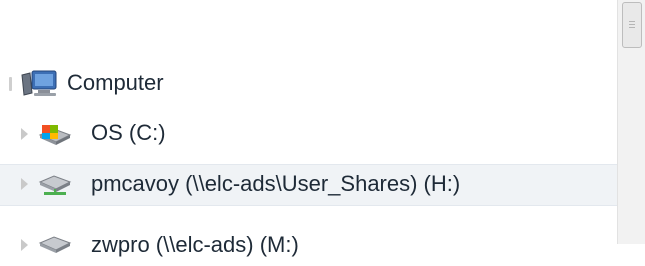  Describe the element at coordinates (40, 86) in the screenshot. I see `computer-icon` at that location.